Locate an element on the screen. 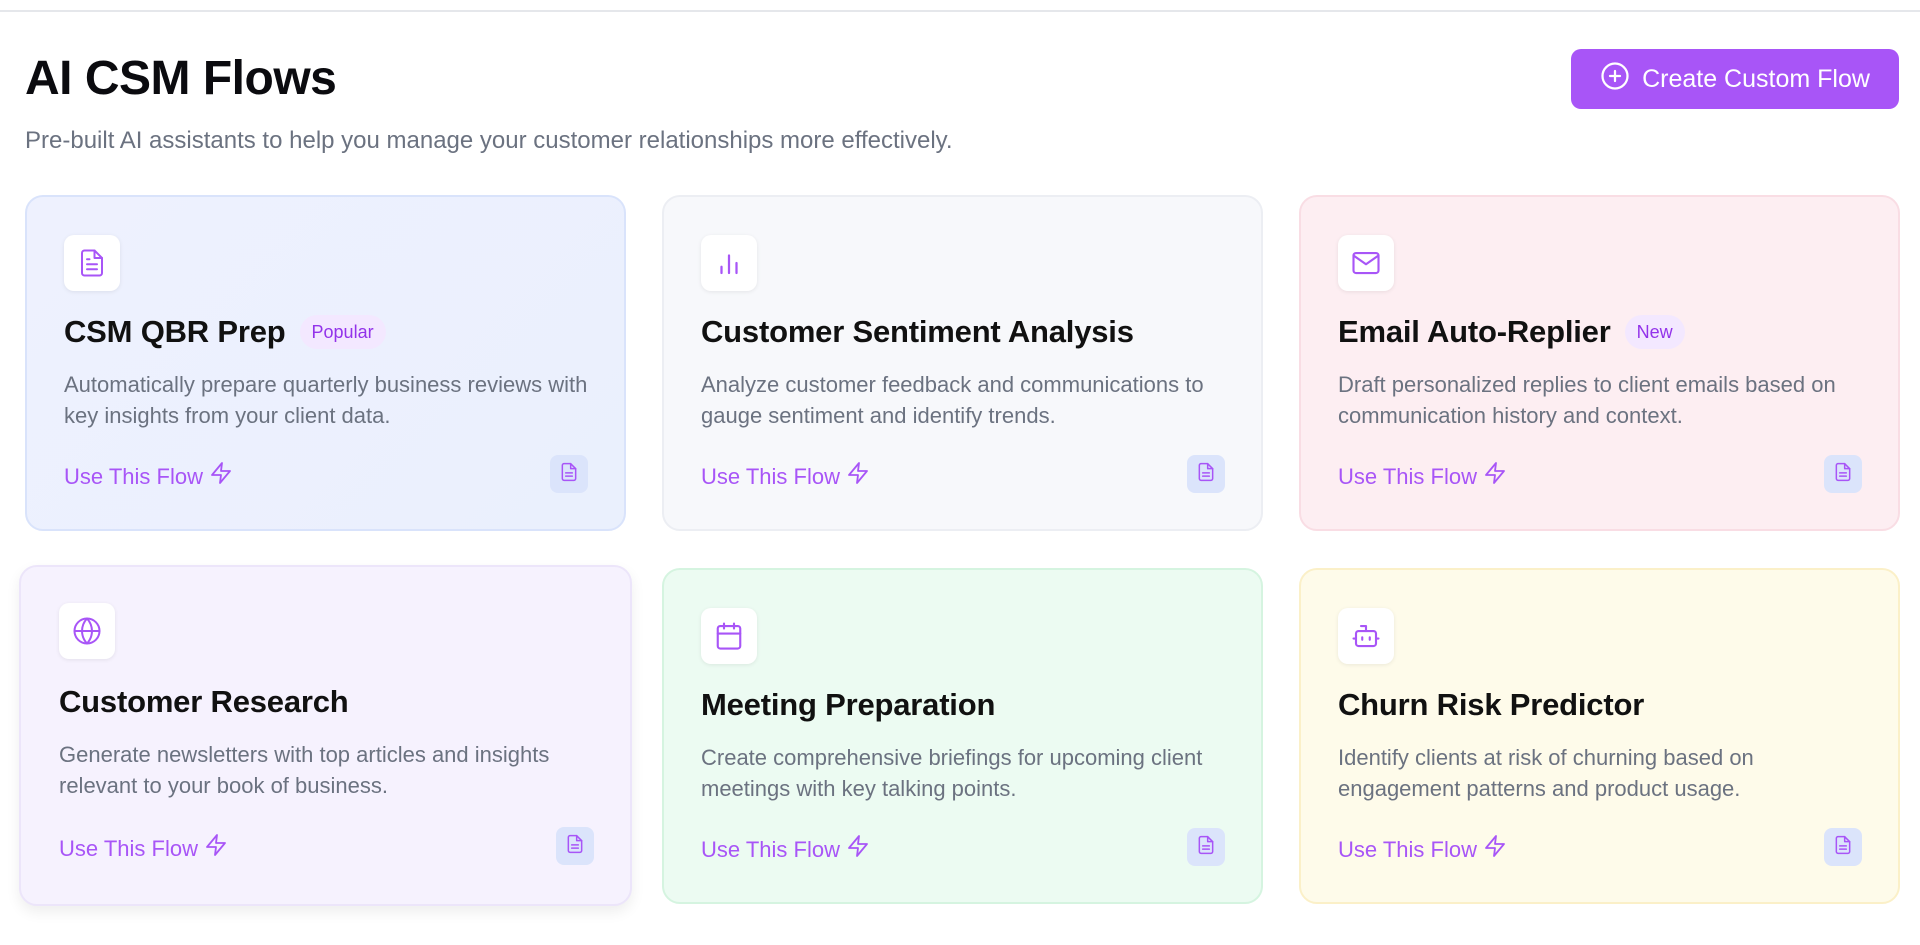 The width and height of the screenshot is (1920, 945). plus-circle-icon is located at coordinates (1615, 79).